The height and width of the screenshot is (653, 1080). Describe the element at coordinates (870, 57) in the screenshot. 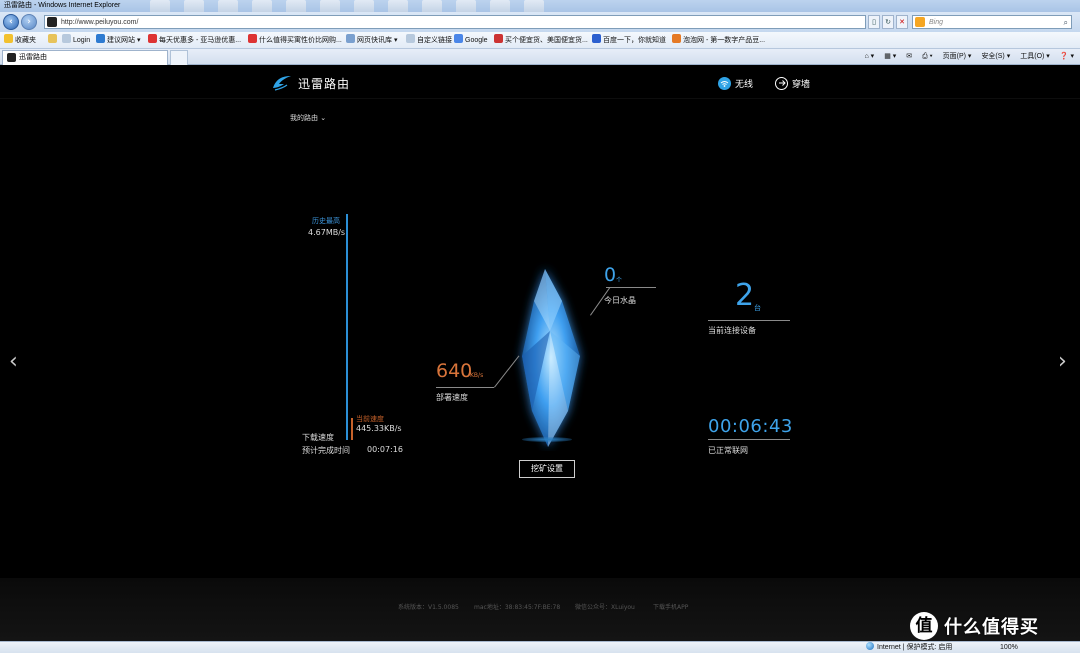

I see `home-icon: ⌂ ▾` at that location.